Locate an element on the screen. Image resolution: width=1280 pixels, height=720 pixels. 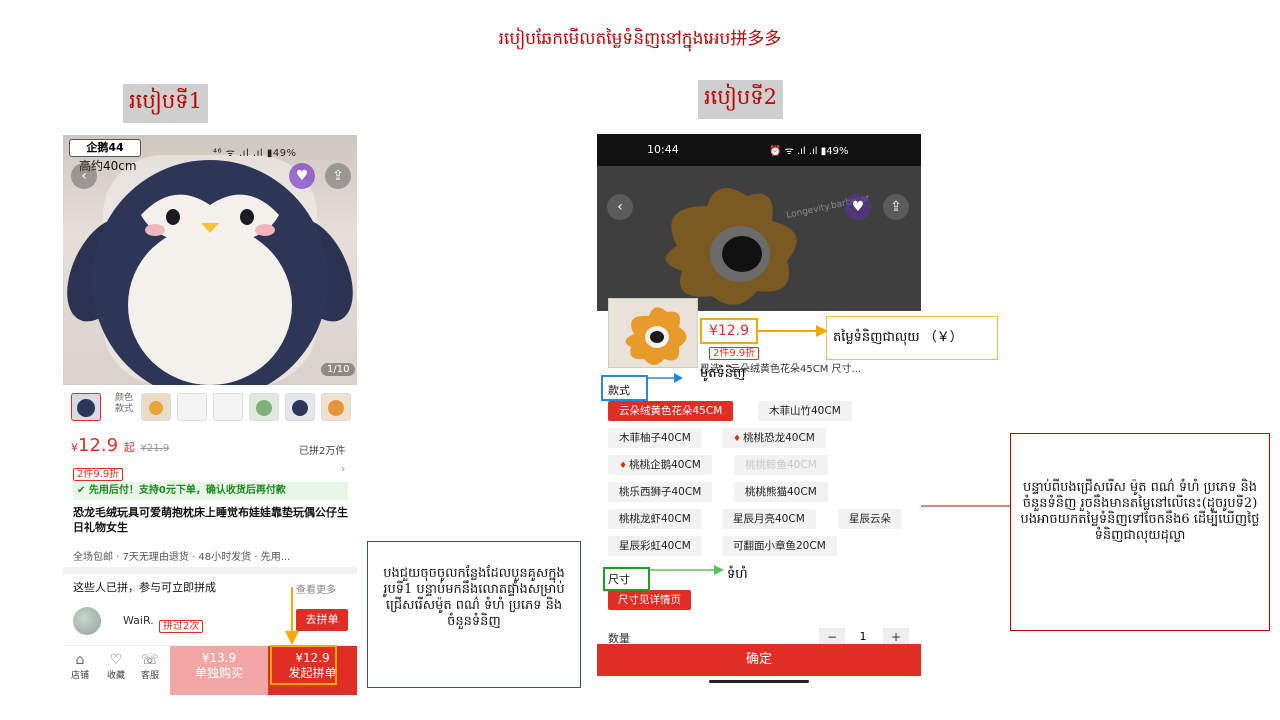
option-label: 星辰云朵 is located at coordinates (870, 519).